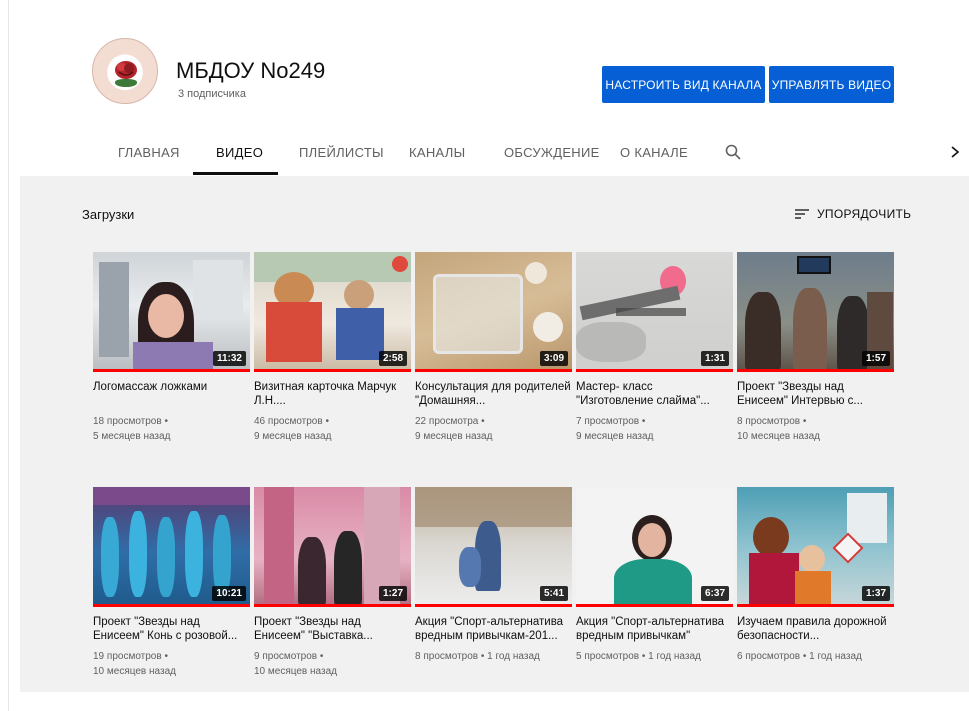  Describe the element at coordinates (132, 436) in the screenshot. I see `upload-age: 5 месяцев назад` at that location.